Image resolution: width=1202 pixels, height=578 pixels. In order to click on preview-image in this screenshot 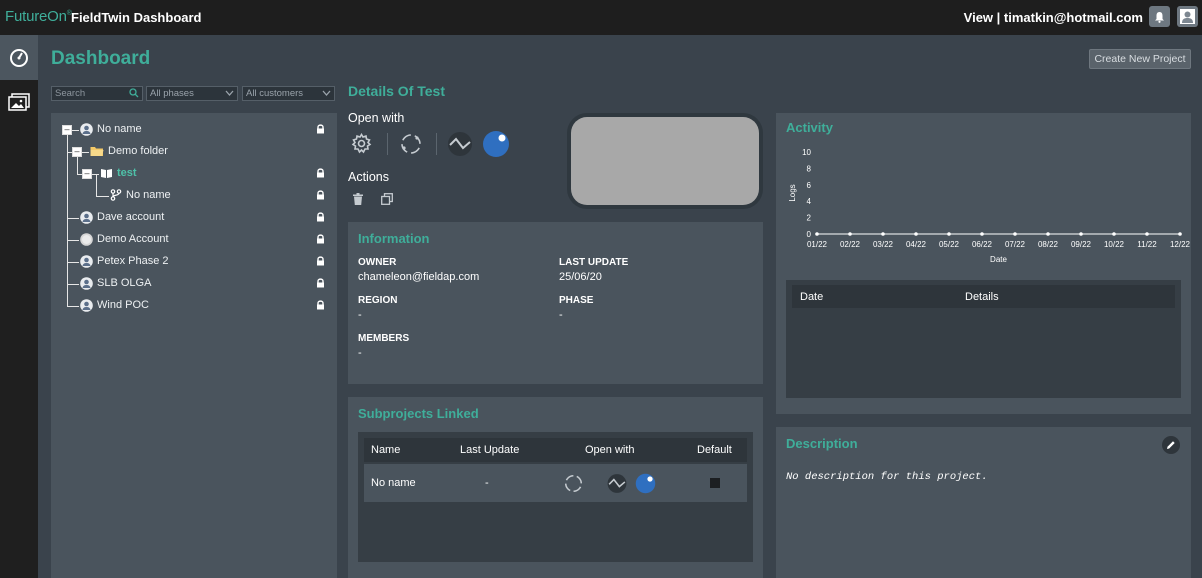, I will do `click(665, 161)`.